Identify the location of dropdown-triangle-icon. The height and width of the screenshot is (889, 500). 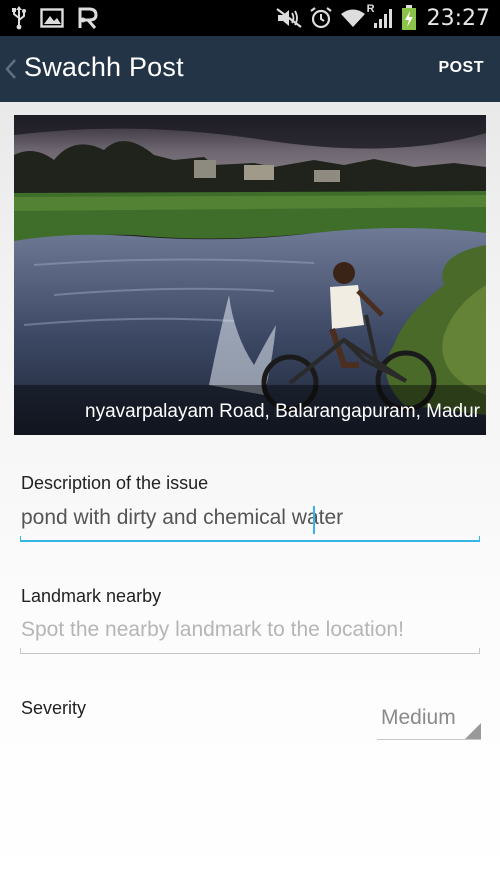
(473, 731).